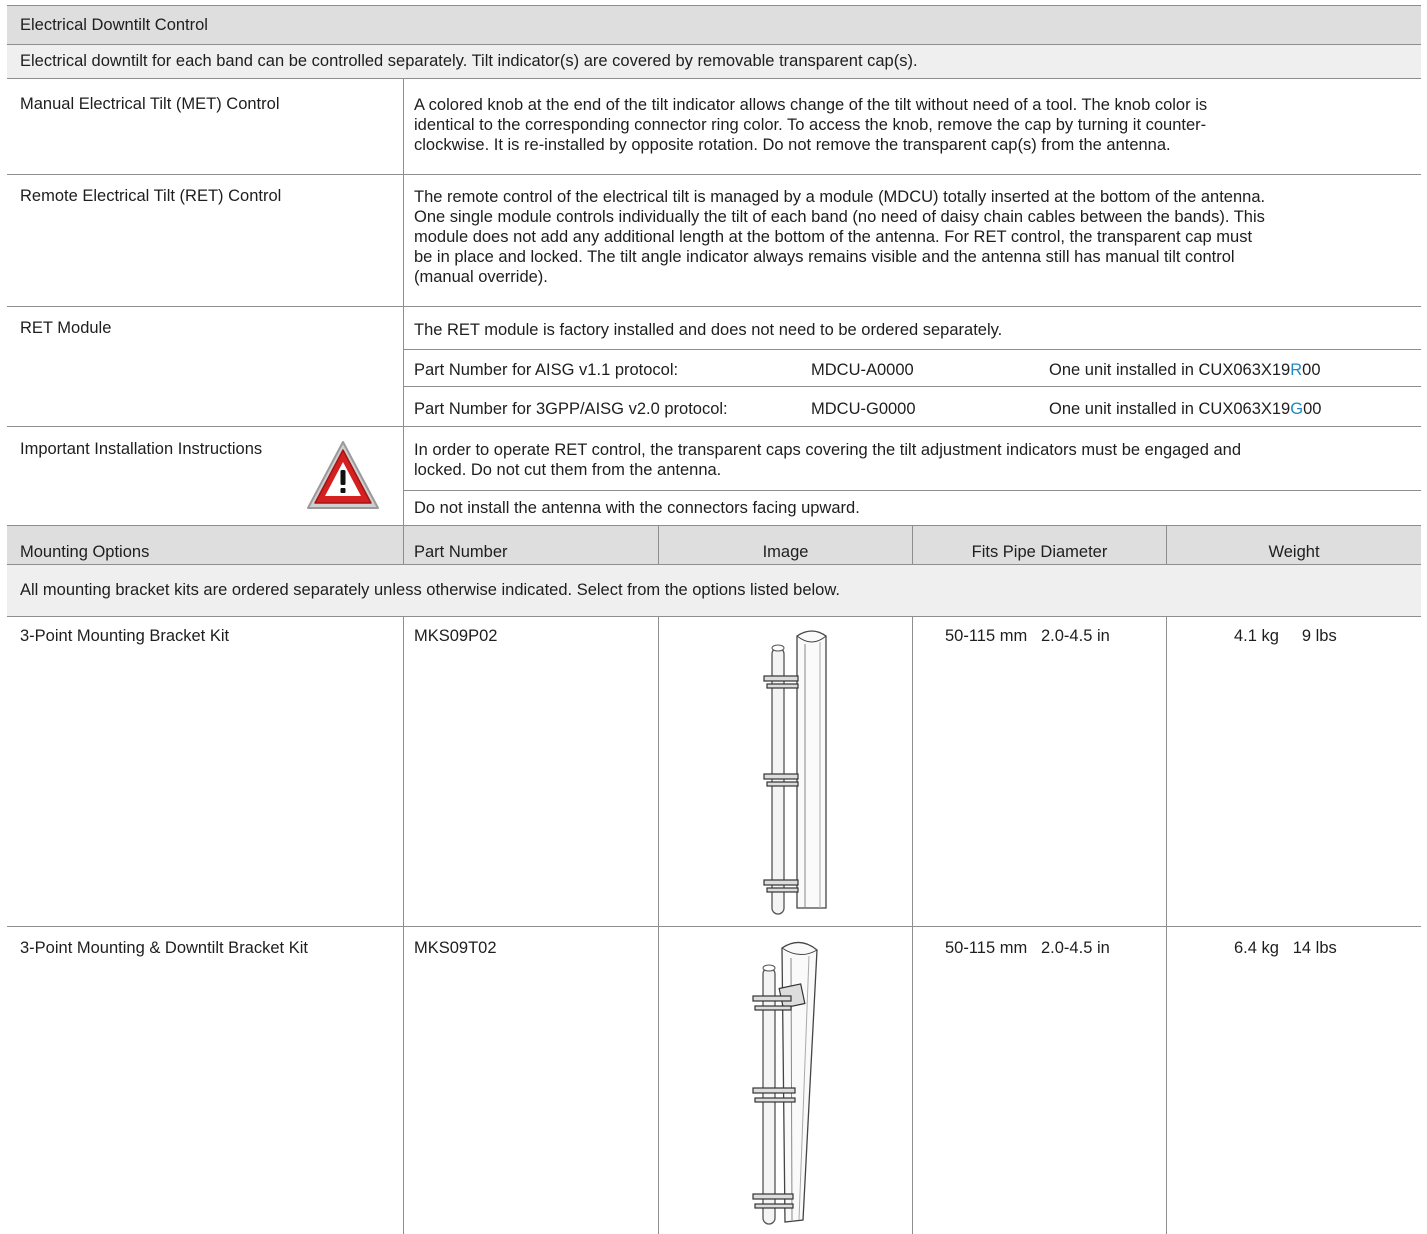 The width and height of the screenshot is (1427, 1234). I want to click on kit-name: 3-Point Mounting Bracket Kit, so click(125, 636).